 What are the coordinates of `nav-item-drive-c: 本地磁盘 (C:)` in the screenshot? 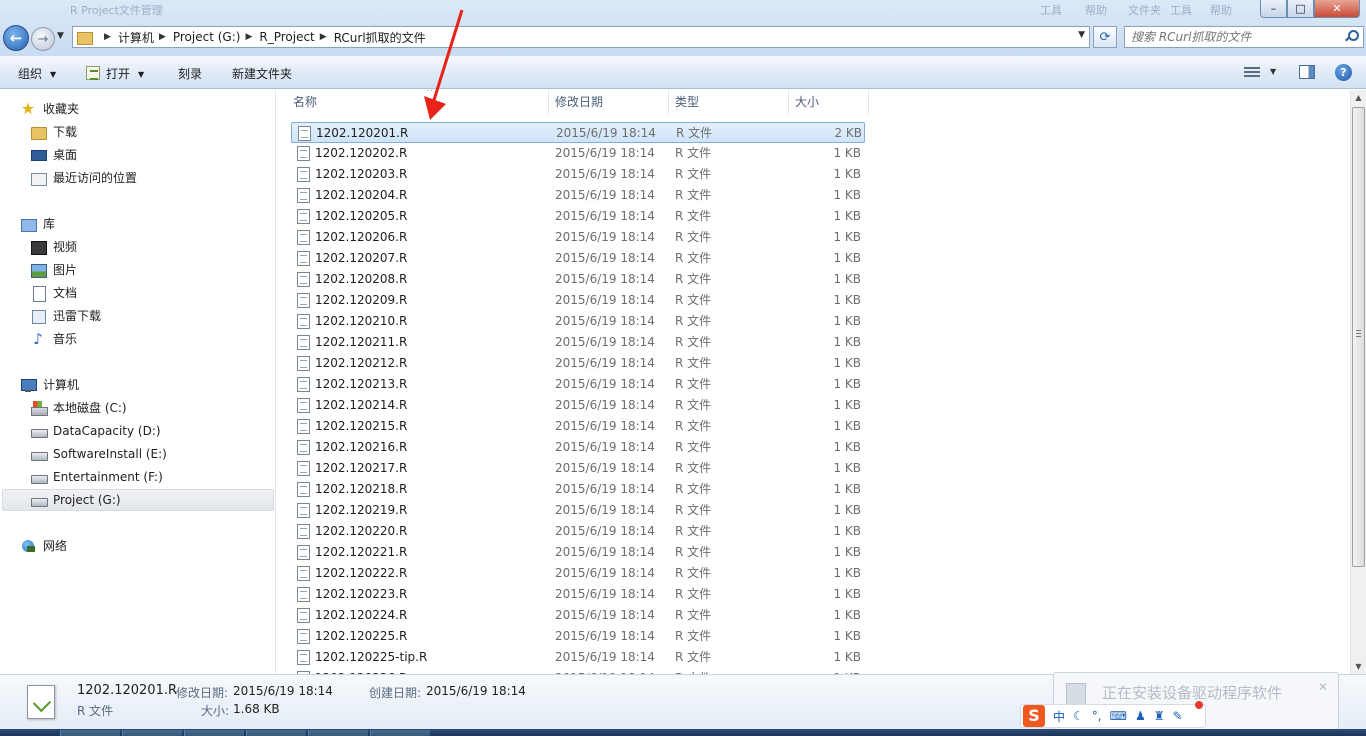 It's located at (78, 408).